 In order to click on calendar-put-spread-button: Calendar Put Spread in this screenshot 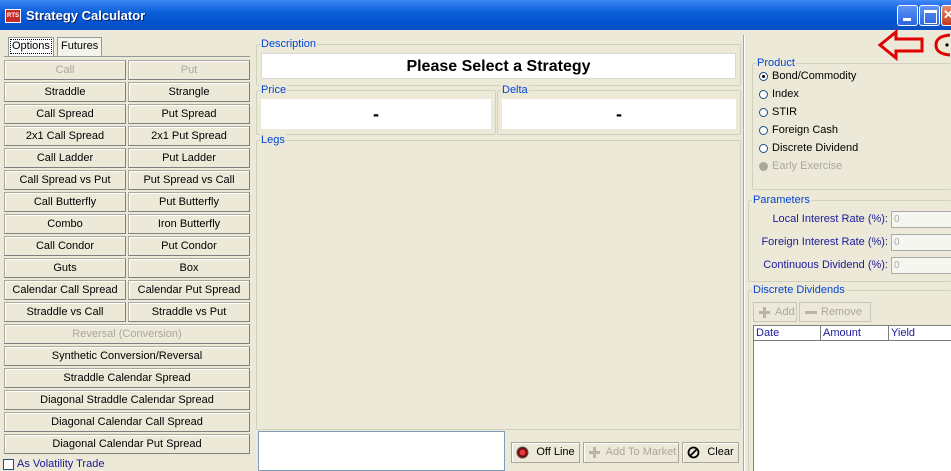, I will do `click(189, 290)`.